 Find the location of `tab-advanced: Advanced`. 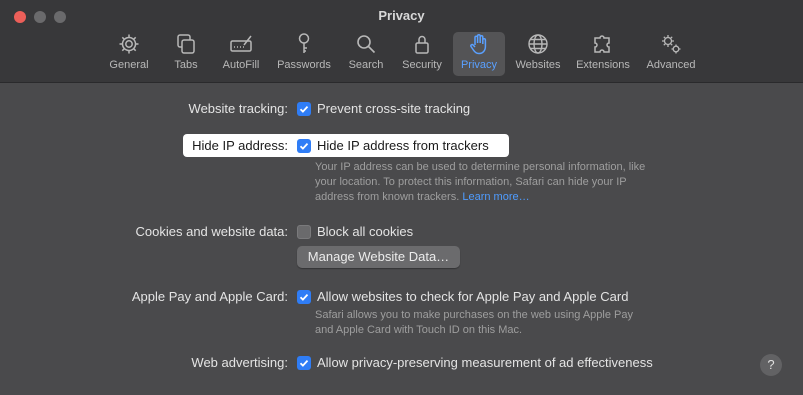

tab-advanced: Advanced is located at coordinates (671, 54).